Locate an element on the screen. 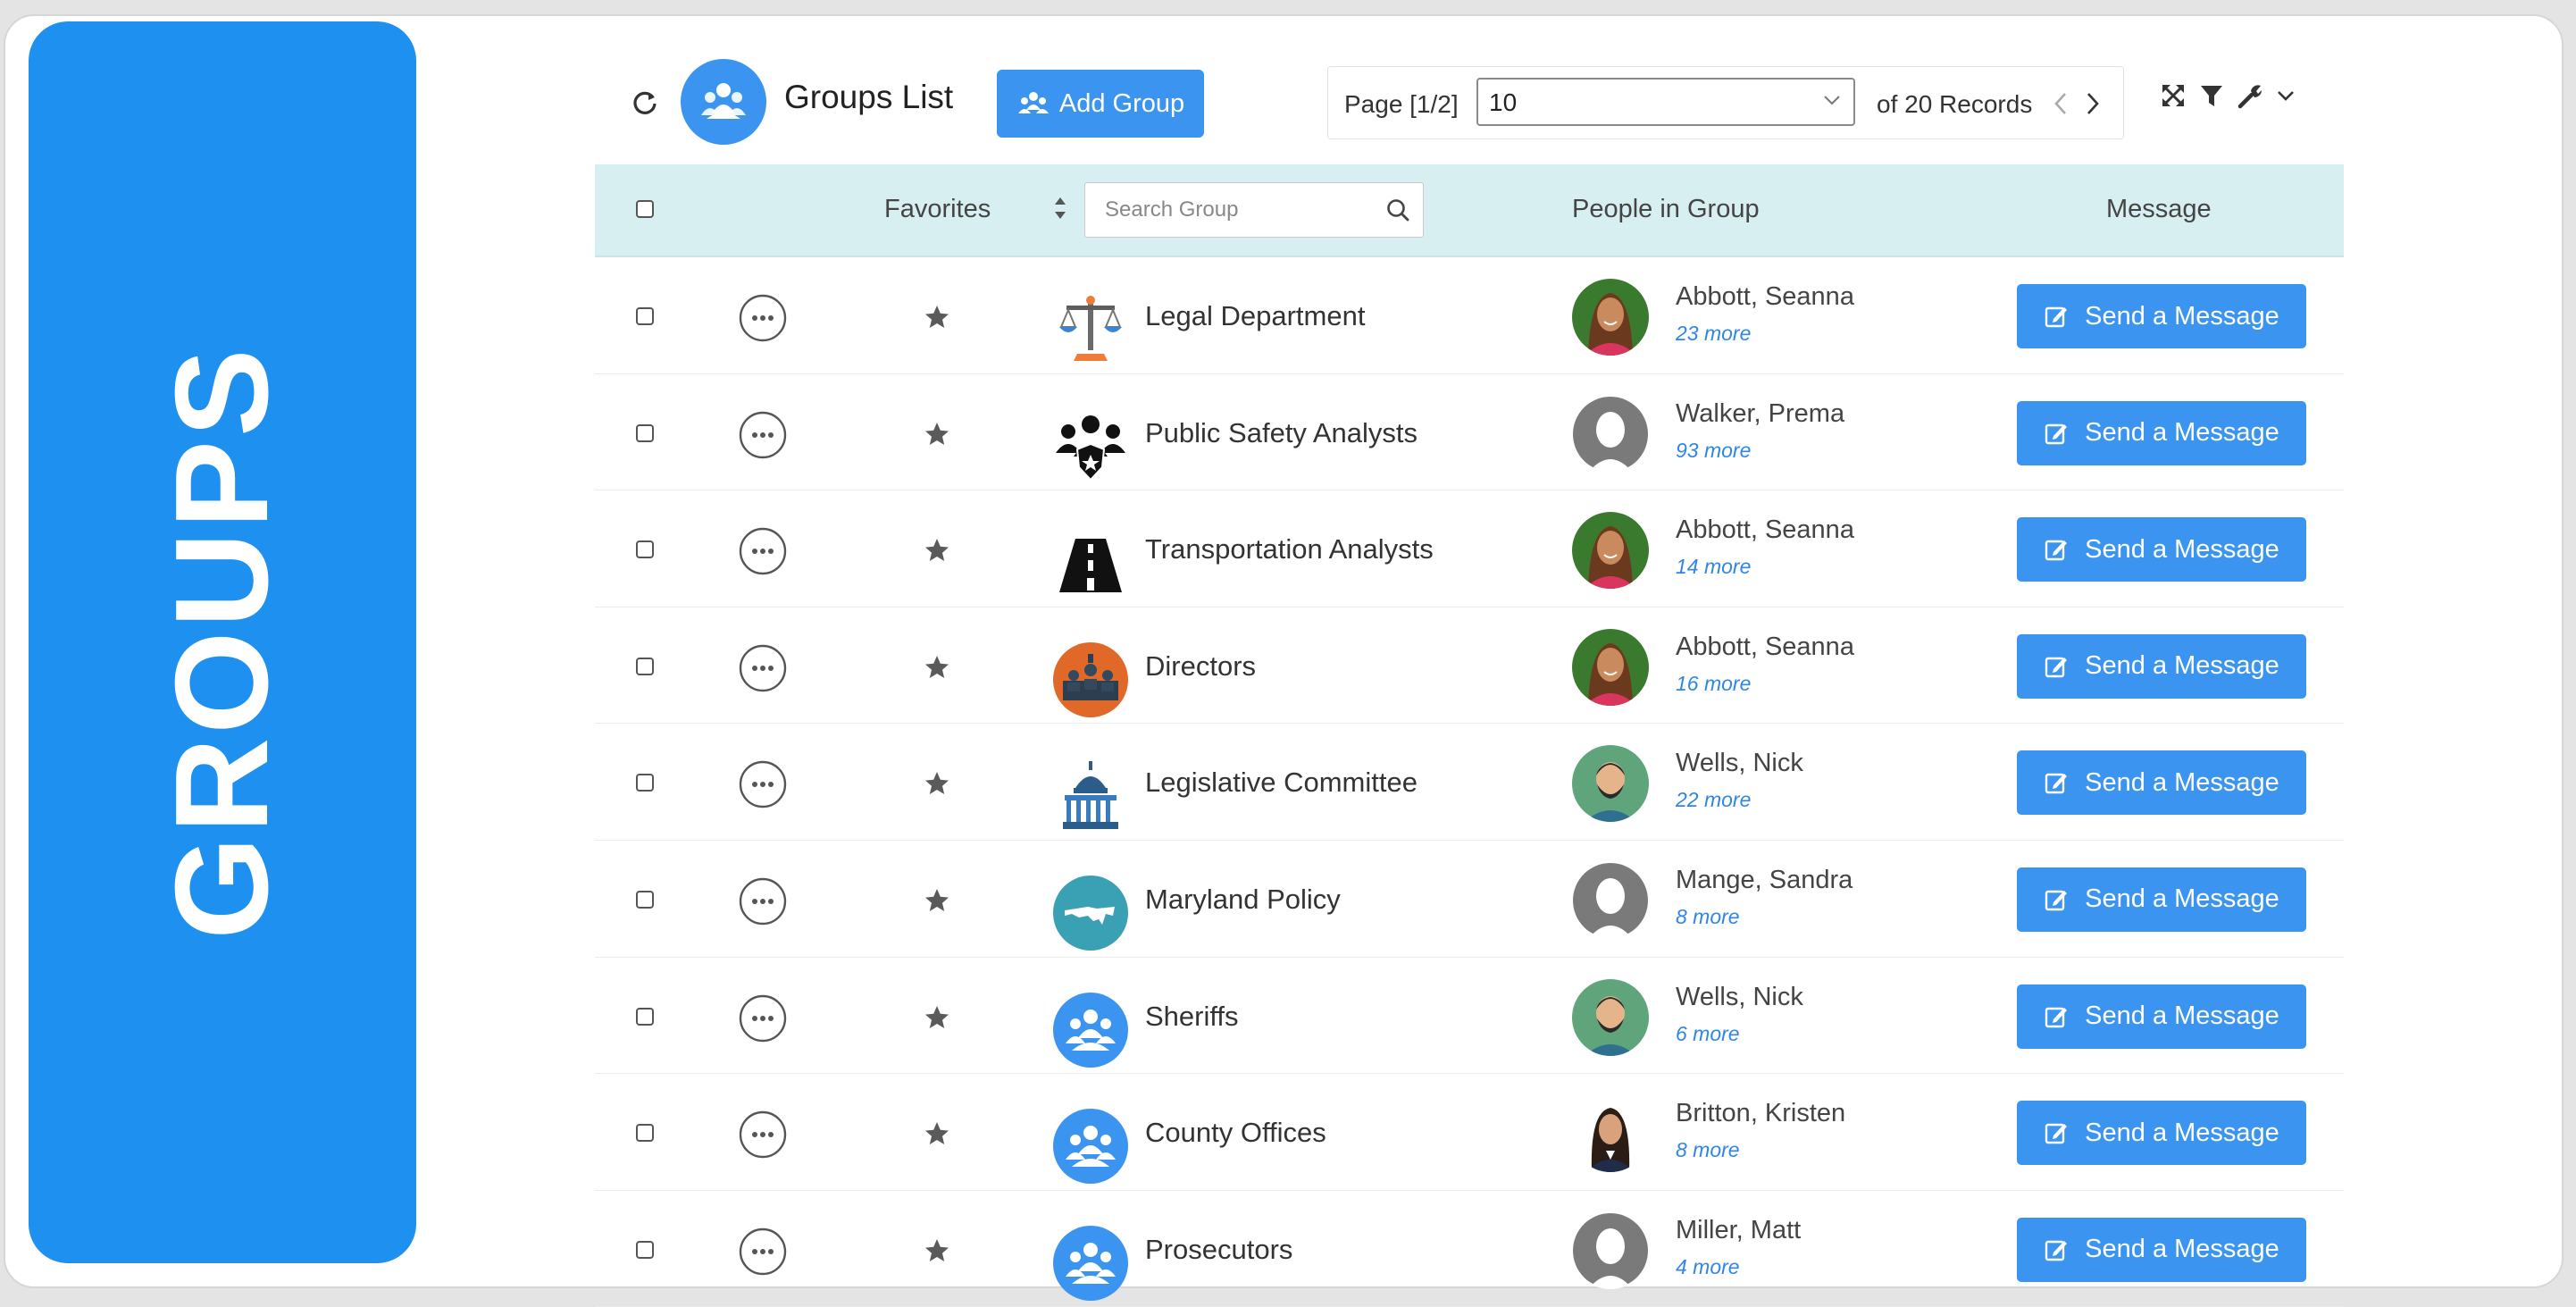  more-members-link: 6 more is located at coordinates (1708, 1034).